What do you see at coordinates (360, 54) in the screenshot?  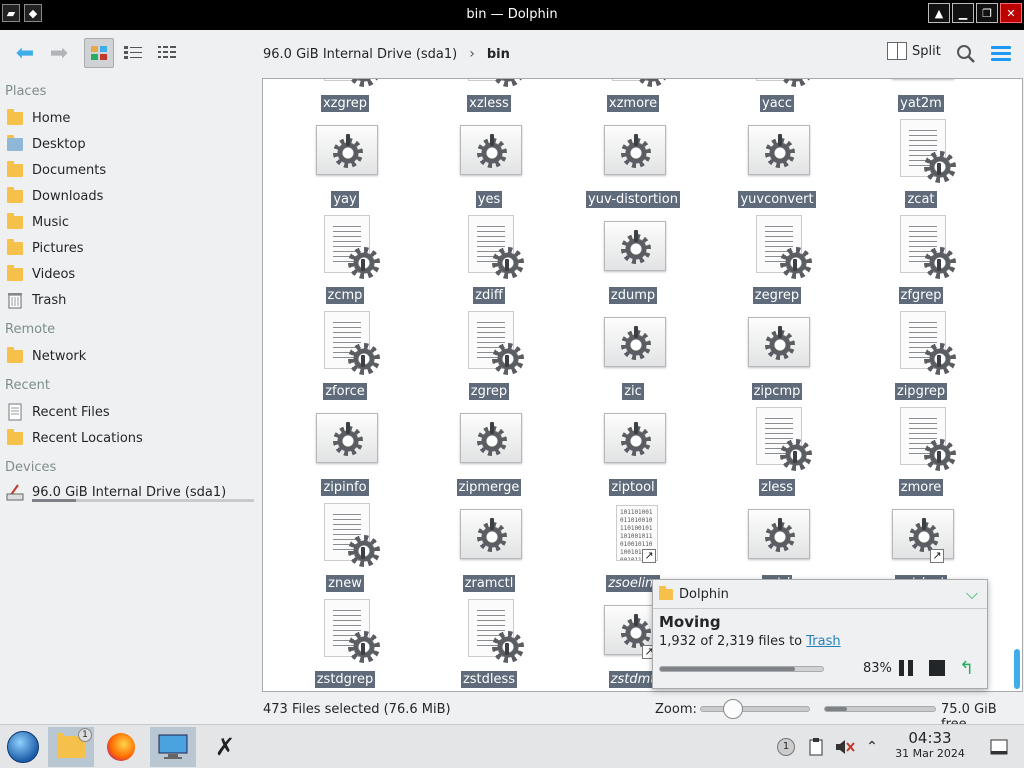 I see `breadcrumb-drive: 96.0 GiB Internal Drive (sda1)` at bounding box center [360, 54].